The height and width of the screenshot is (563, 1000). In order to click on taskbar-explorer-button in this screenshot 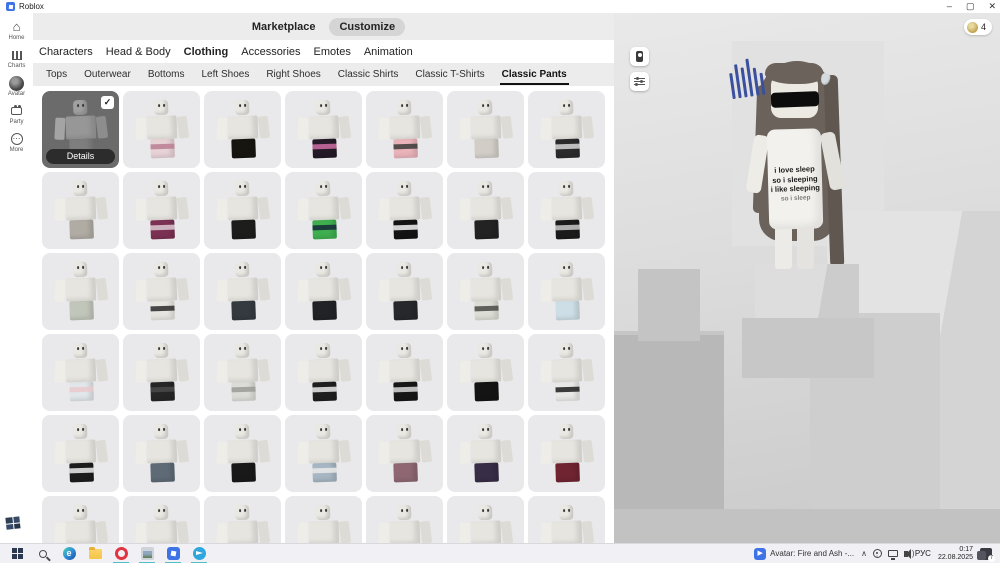, I will do `click(95, 553)`.